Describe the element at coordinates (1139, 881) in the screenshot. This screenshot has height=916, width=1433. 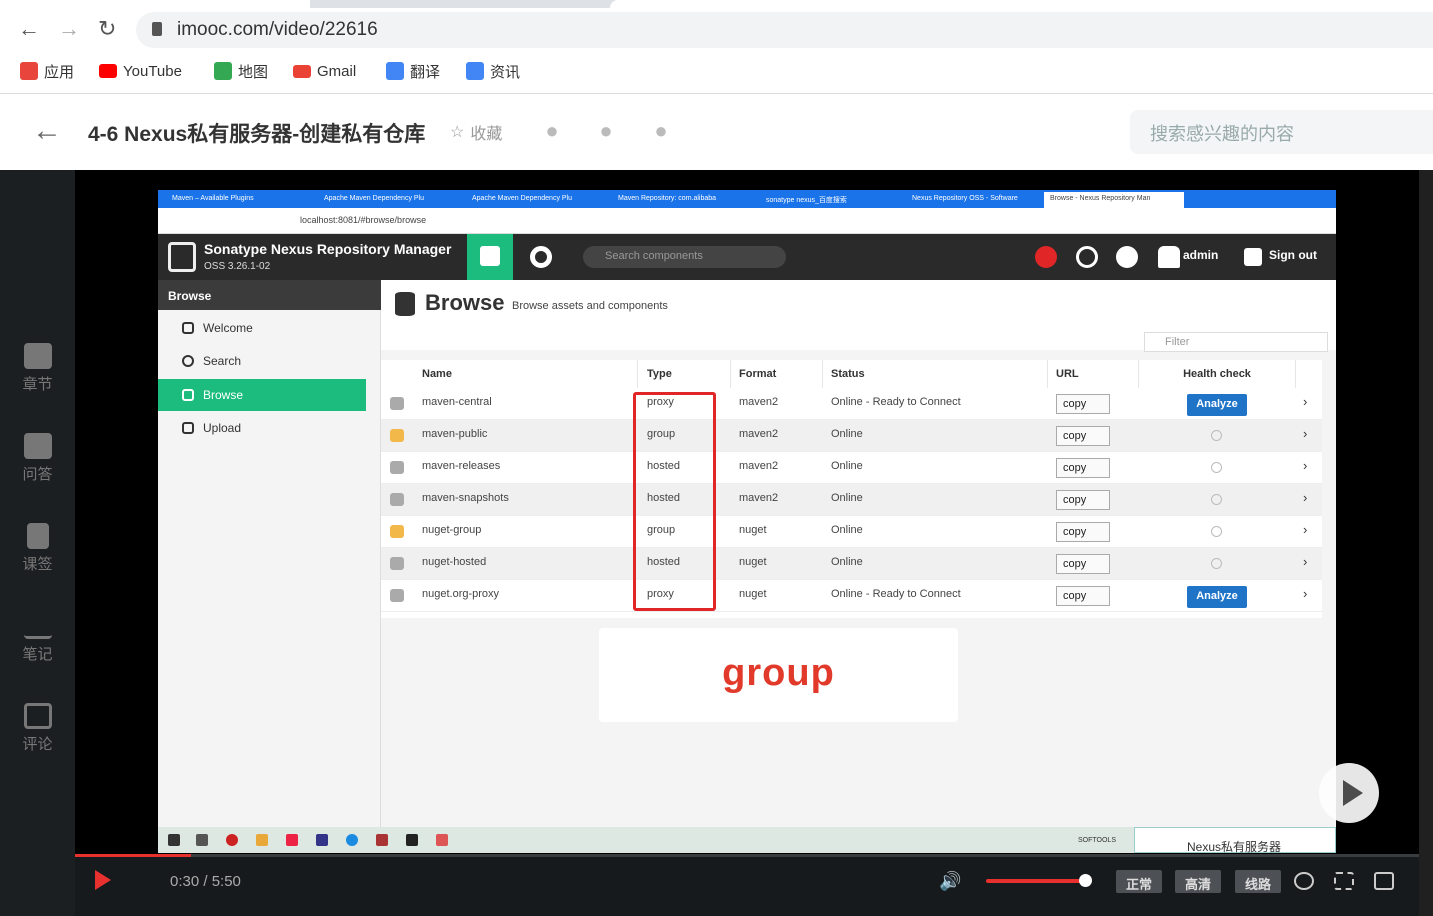
I see `quality-normal-button: 正常` at that location.